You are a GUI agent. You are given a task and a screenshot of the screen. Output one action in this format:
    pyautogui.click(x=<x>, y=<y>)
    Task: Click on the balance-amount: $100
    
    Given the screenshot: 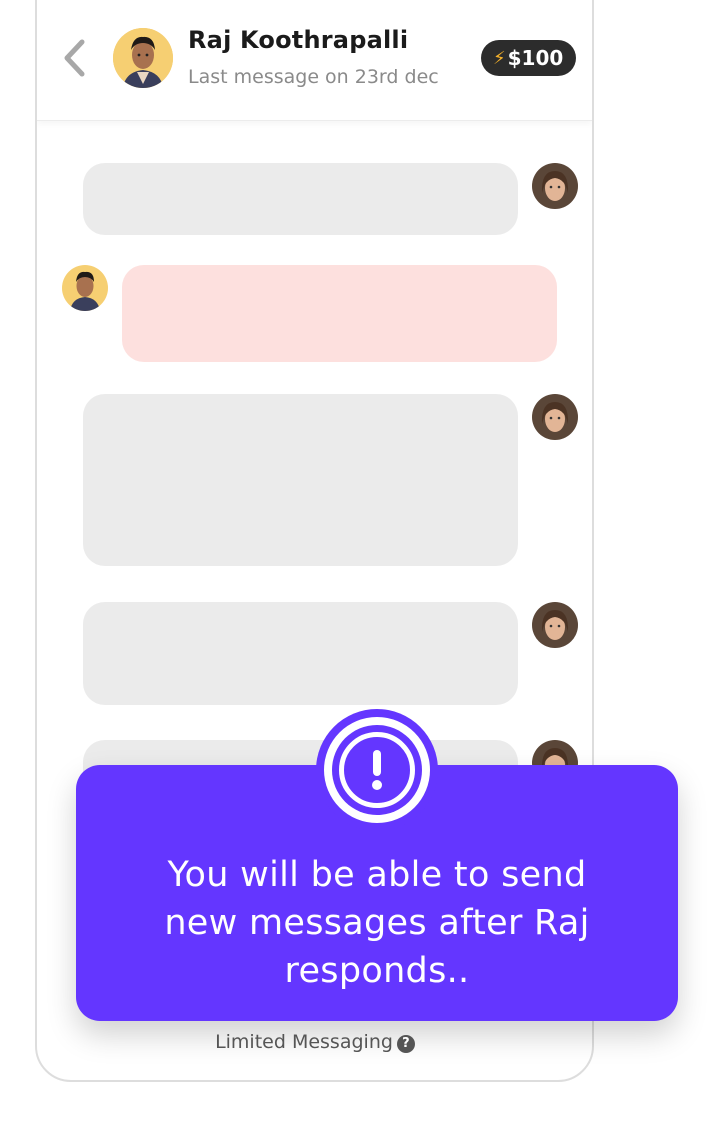 What is the action you would take?
    pyautogui.click(x=535, y=58)
    